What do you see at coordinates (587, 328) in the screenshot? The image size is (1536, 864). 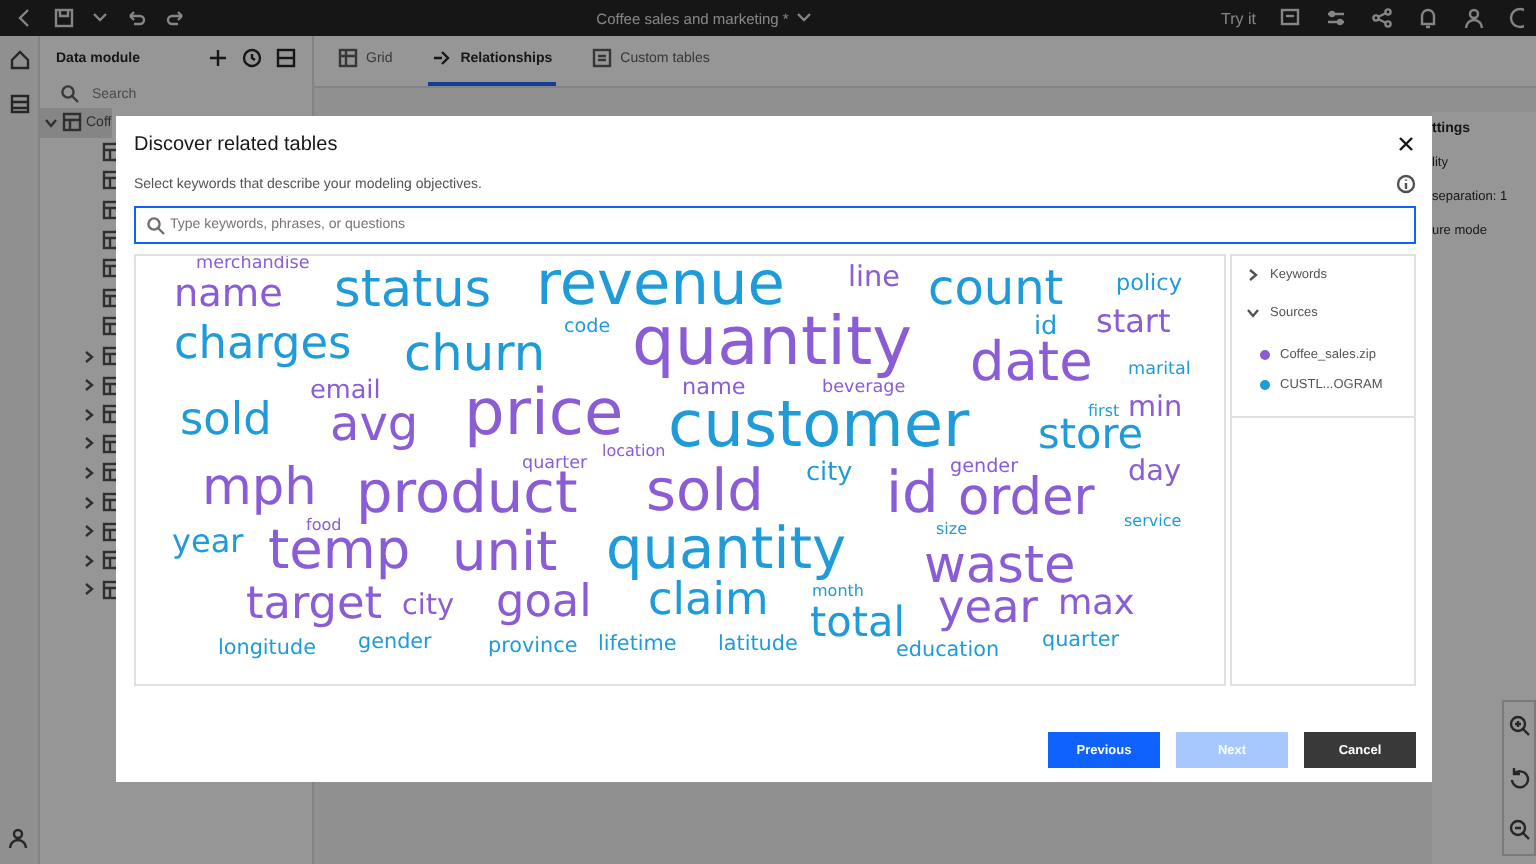 I see `keyword: code` at bounding box center [587, 328].